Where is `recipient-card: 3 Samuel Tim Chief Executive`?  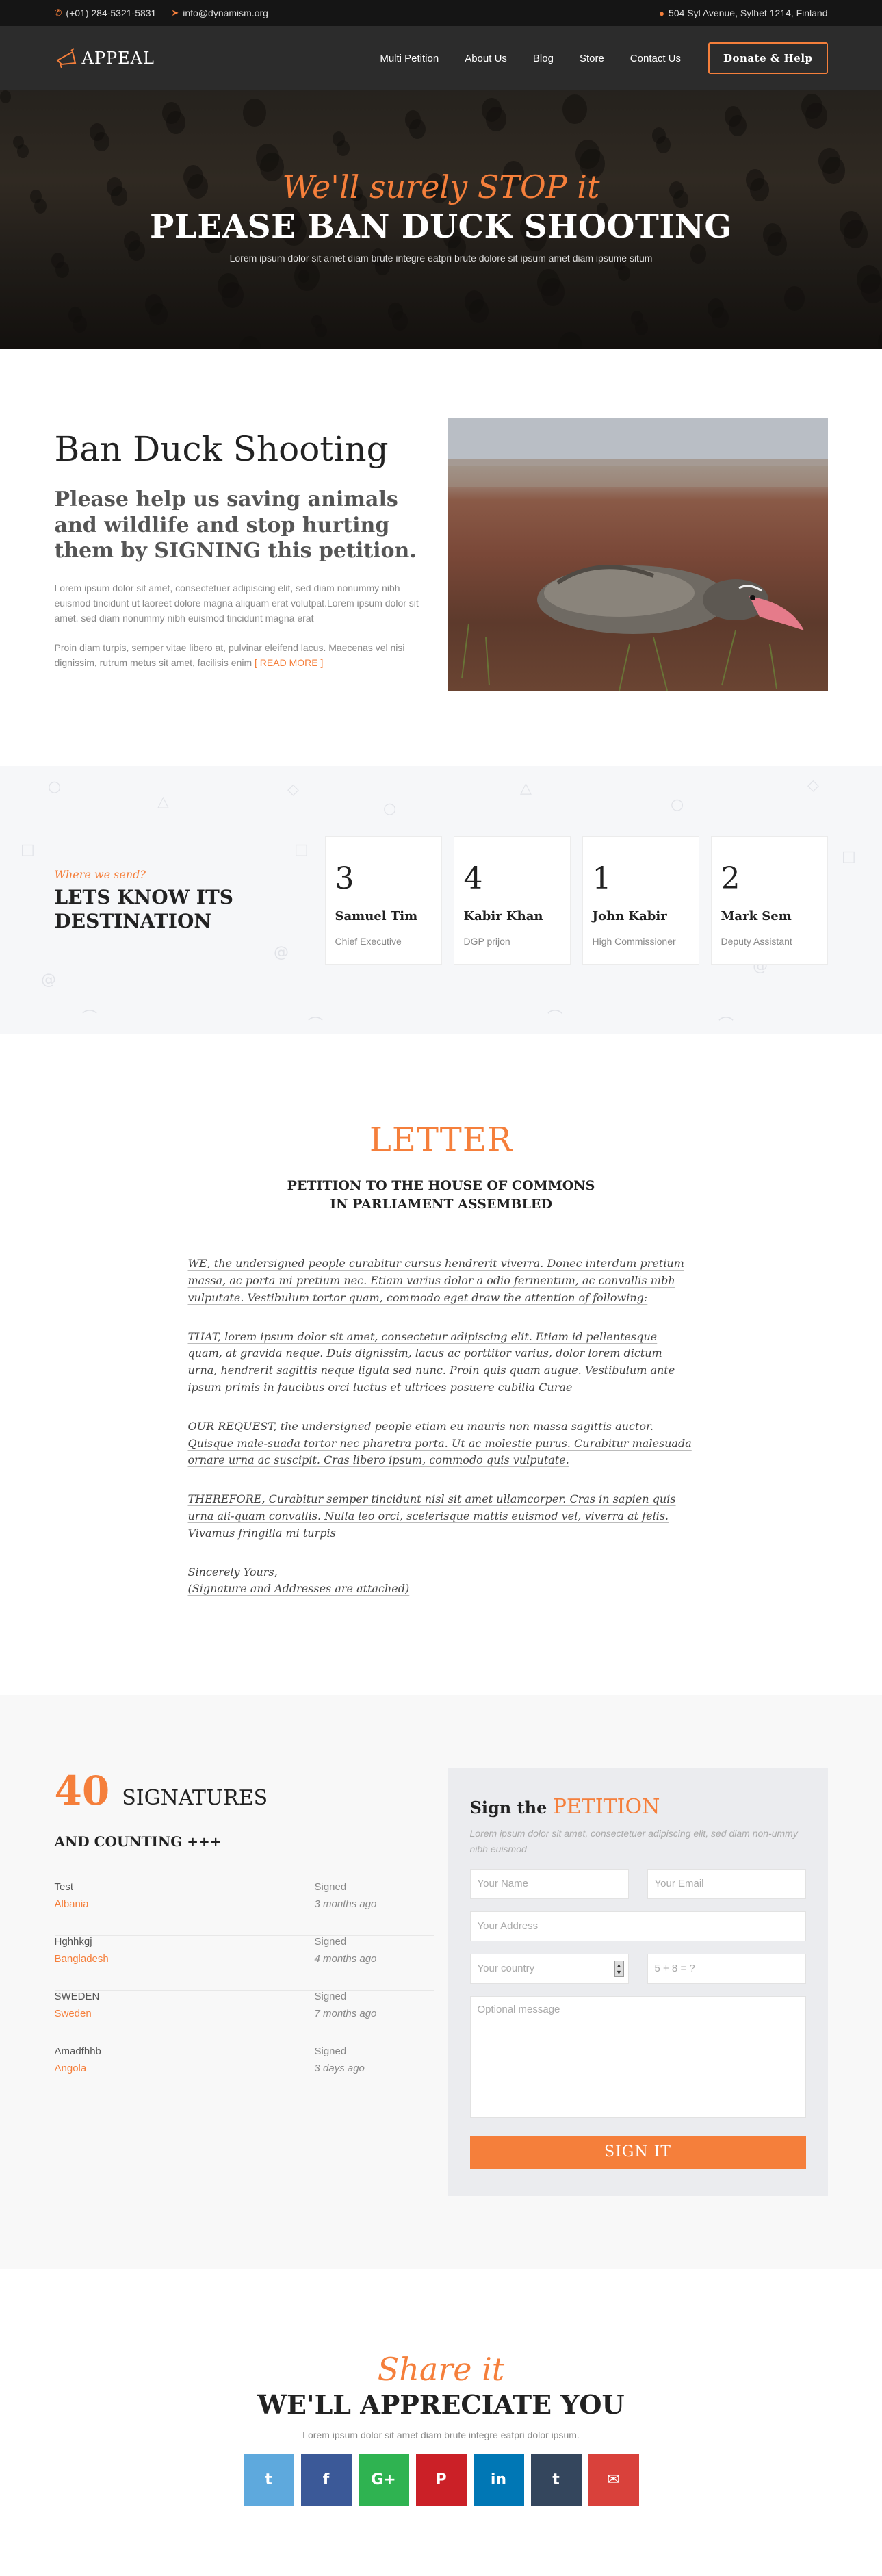
recipient-card: 3 Samuel Tim Chief Executive is located at coordinates (383, 900).